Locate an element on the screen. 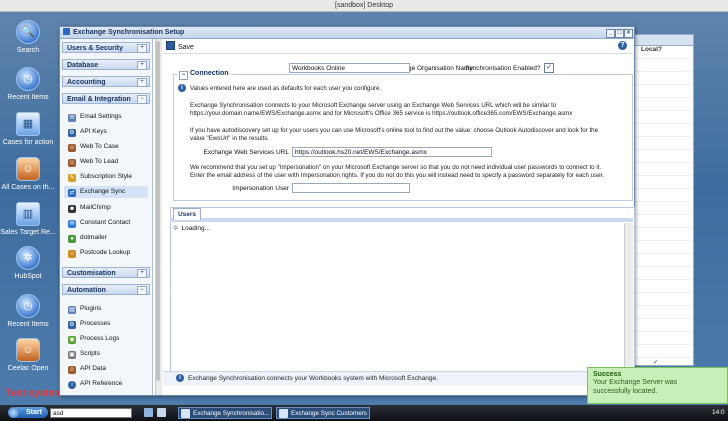  sidebar-item-api-reference: i API Reference is located at coordinates (95, 384).